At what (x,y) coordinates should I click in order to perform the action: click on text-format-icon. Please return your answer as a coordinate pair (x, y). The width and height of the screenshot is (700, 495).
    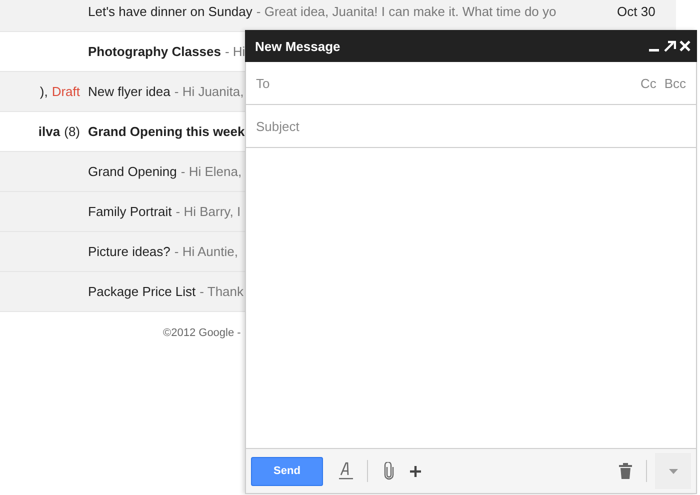
    Looking at the image, I should click on (346, 471).